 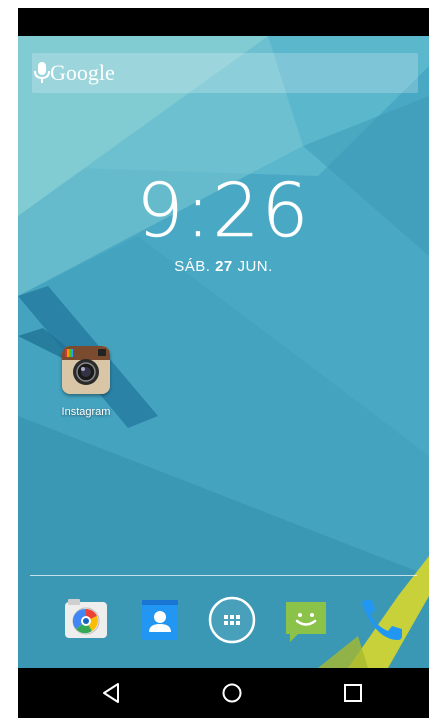 I want to click on app-drawer-icon, so click(x=232, y=620).